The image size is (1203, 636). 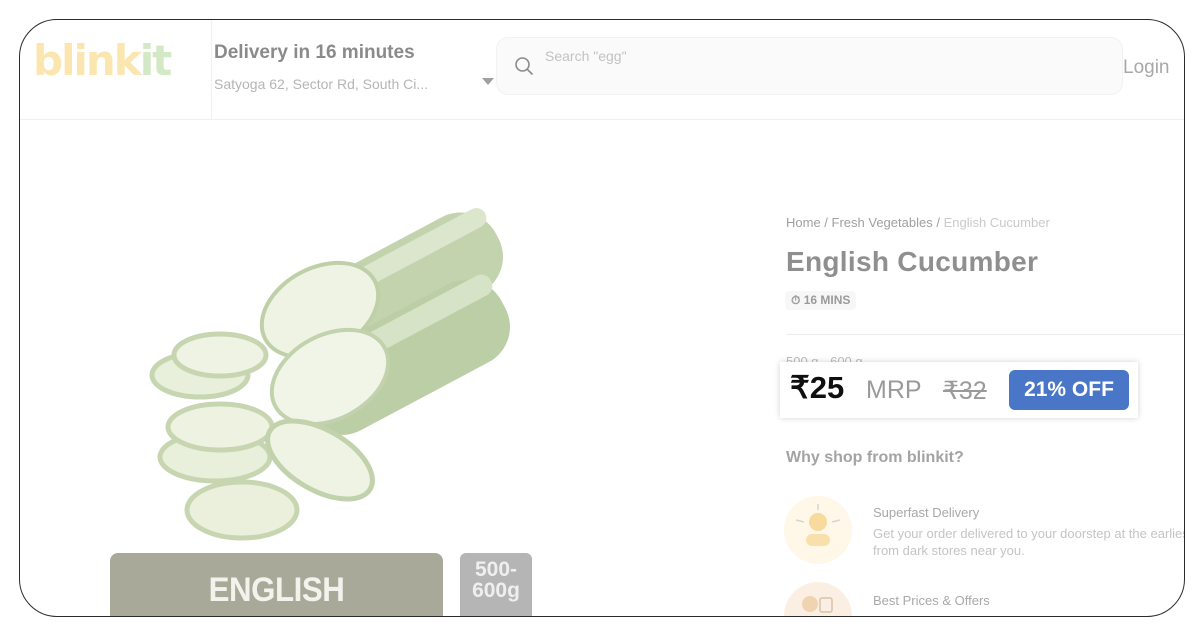 I want to click on header-divider, so click(x=211, y=70).